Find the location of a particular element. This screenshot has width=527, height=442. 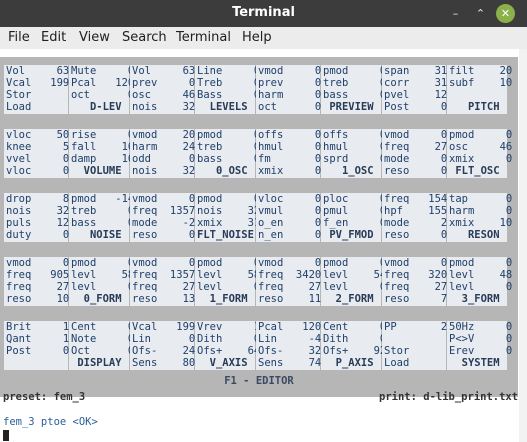

param-line: Cent 0 is located at coordinates (103, 327).